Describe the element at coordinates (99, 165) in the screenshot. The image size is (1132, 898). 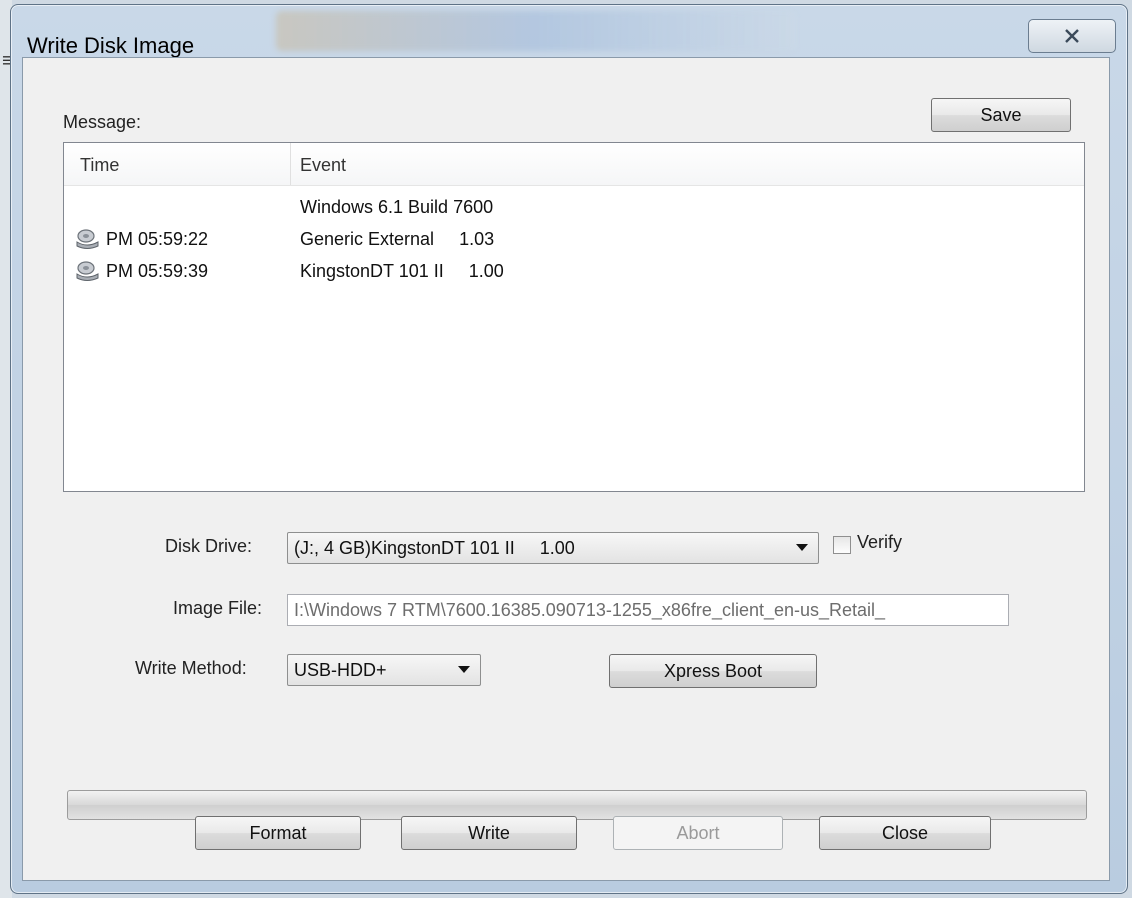
I see `column-header-time: Time` at that location.